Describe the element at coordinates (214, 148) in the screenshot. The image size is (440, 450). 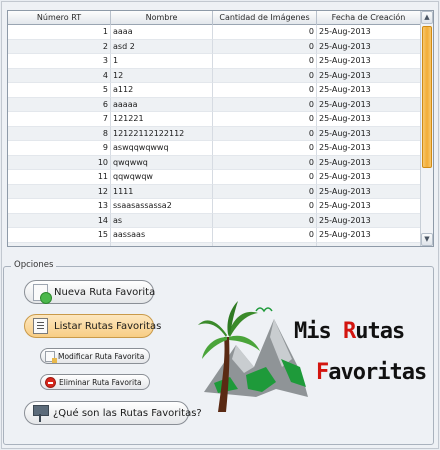
I see `table-row: 9 aswqqwqwwq 0 25-Aug-2013` at that location.